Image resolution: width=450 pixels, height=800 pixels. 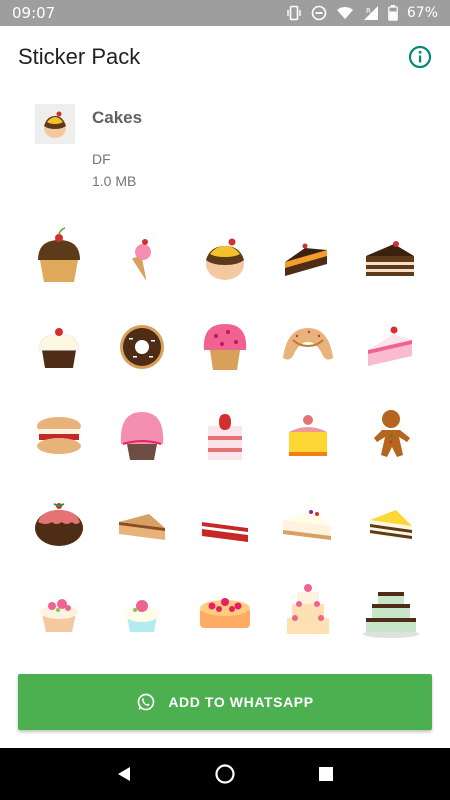 I want to click on vibrate-icon, so click(x=294, y=13).